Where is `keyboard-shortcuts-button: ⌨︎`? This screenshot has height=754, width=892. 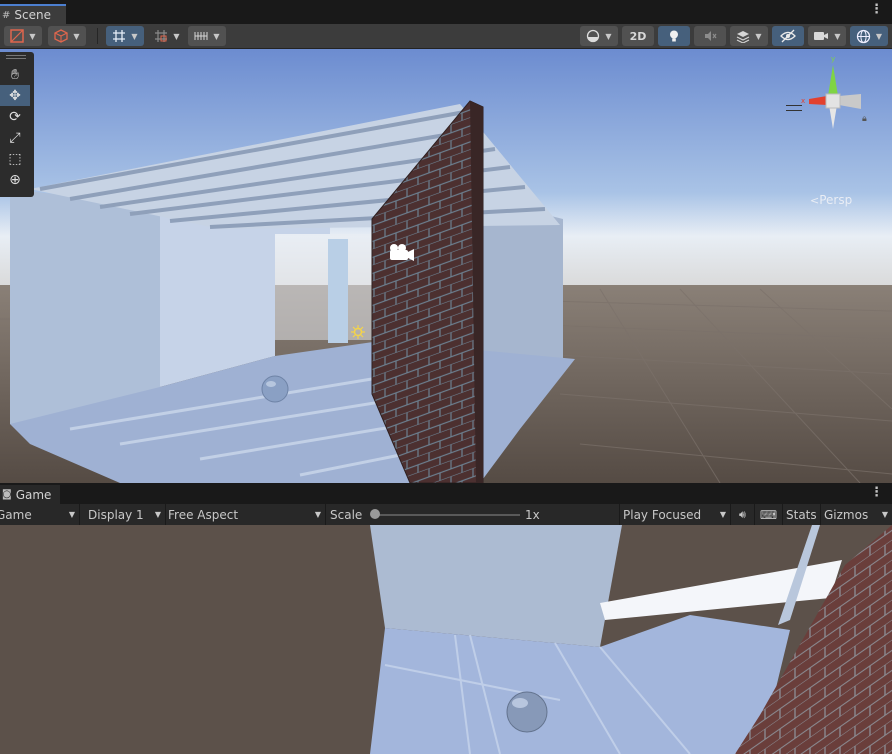 keyboard-shortcuts-button: ⌨︎ is located at coordinates (769, 514).